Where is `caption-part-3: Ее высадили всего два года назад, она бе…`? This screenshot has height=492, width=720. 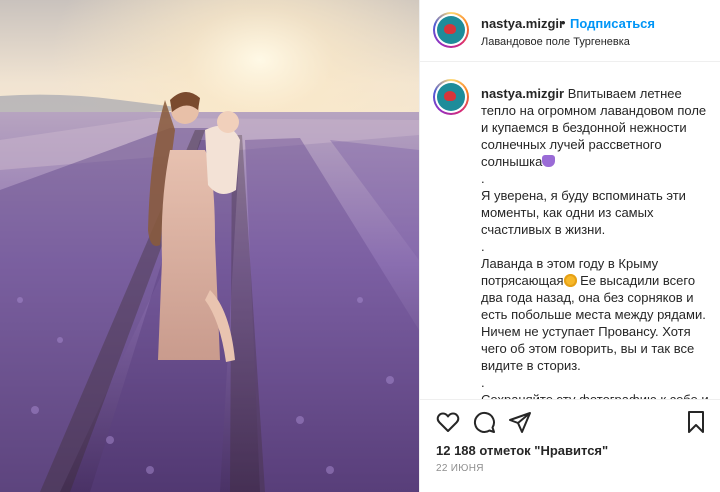 caption-part-3: Ее высадили всего два года назад, она бе… is located at coordinates (595, 336).